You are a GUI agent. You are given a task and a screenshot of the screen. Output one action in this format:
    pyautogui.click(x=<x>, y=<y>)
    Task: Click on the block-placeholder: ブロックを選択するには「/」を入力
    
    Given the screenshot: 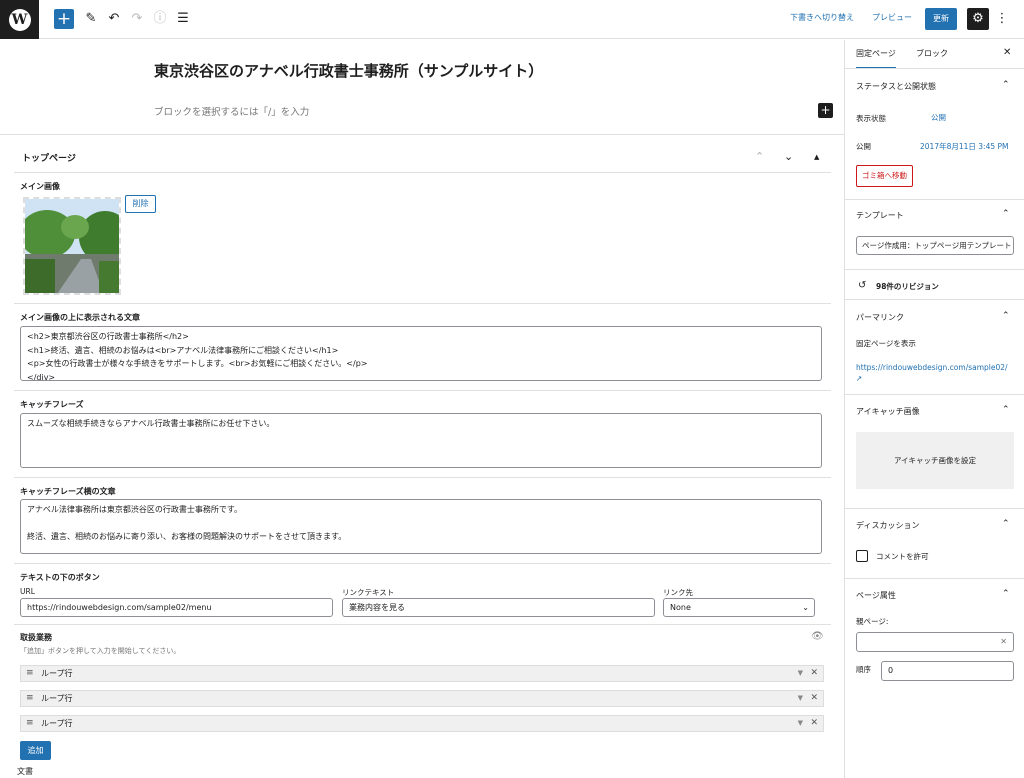 What is the action you would take?
    pyautogui.click(x=231, y=111)
    